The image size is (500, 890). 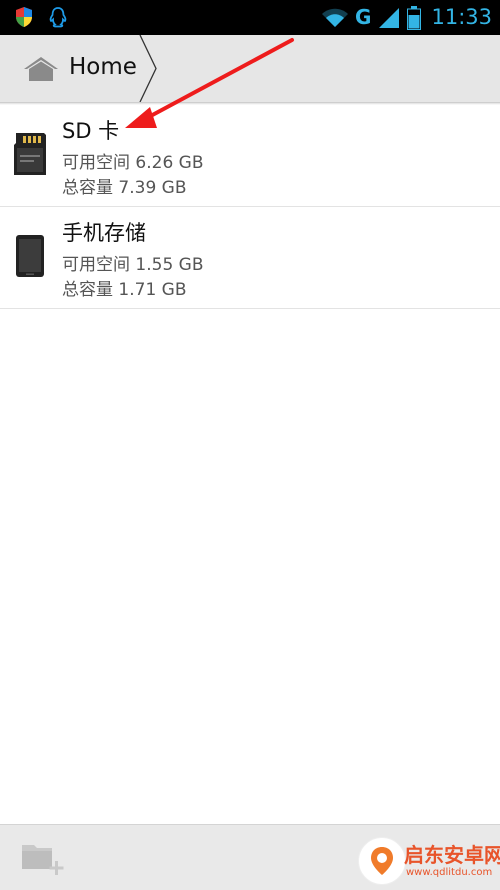 I want to click on storage-item-phone: 手机存储 可用空间 1.55 GB 总容量 1.71 GB, so click(x=250, y=258).